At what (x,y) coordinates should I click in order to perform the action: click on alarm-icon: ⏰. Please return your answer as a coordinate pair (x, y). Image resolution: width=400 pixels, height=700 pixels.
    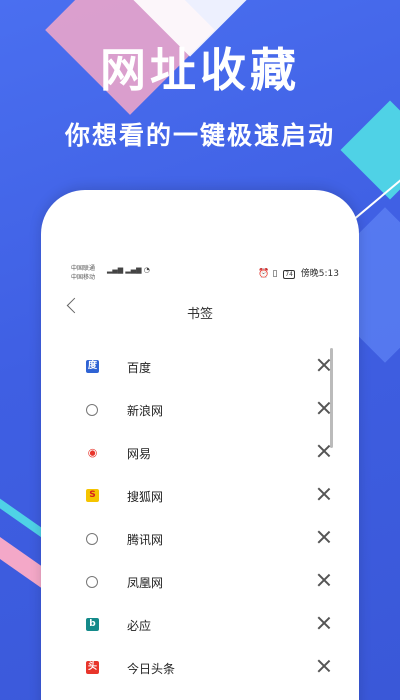
    Looking at the image, I should click on (264, 274).